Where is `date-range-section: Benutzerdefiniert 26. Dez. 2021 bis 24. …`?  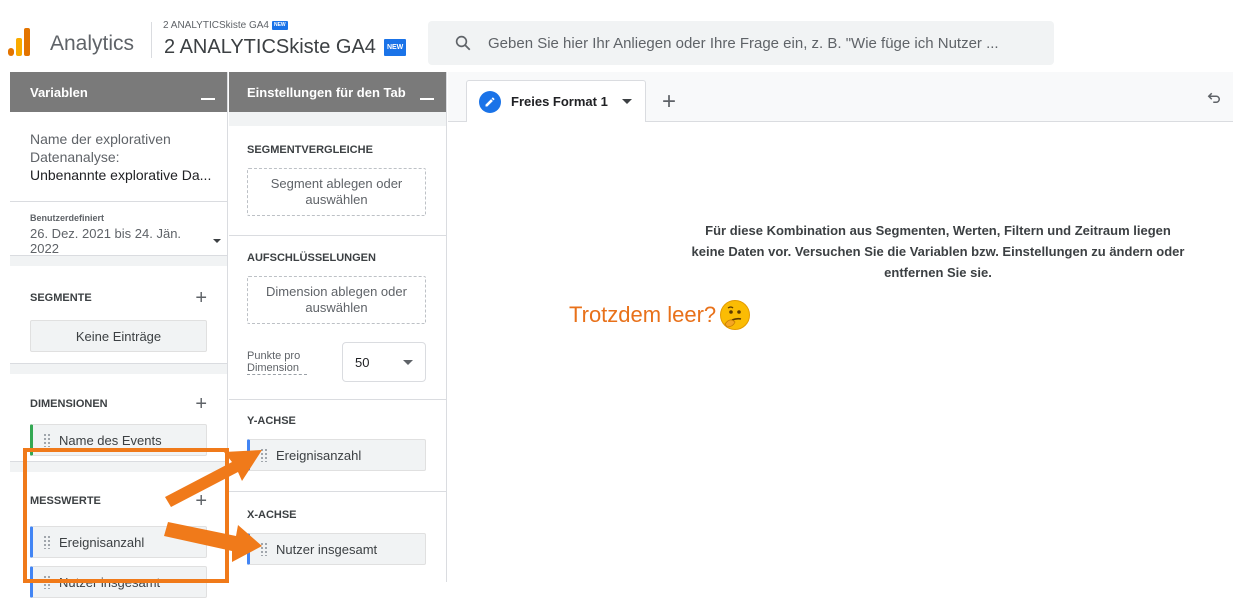 date-range-section: Benutzerdefiniert 26. Dez. 2021 bis 24. … is located at coordinates (118, 229).